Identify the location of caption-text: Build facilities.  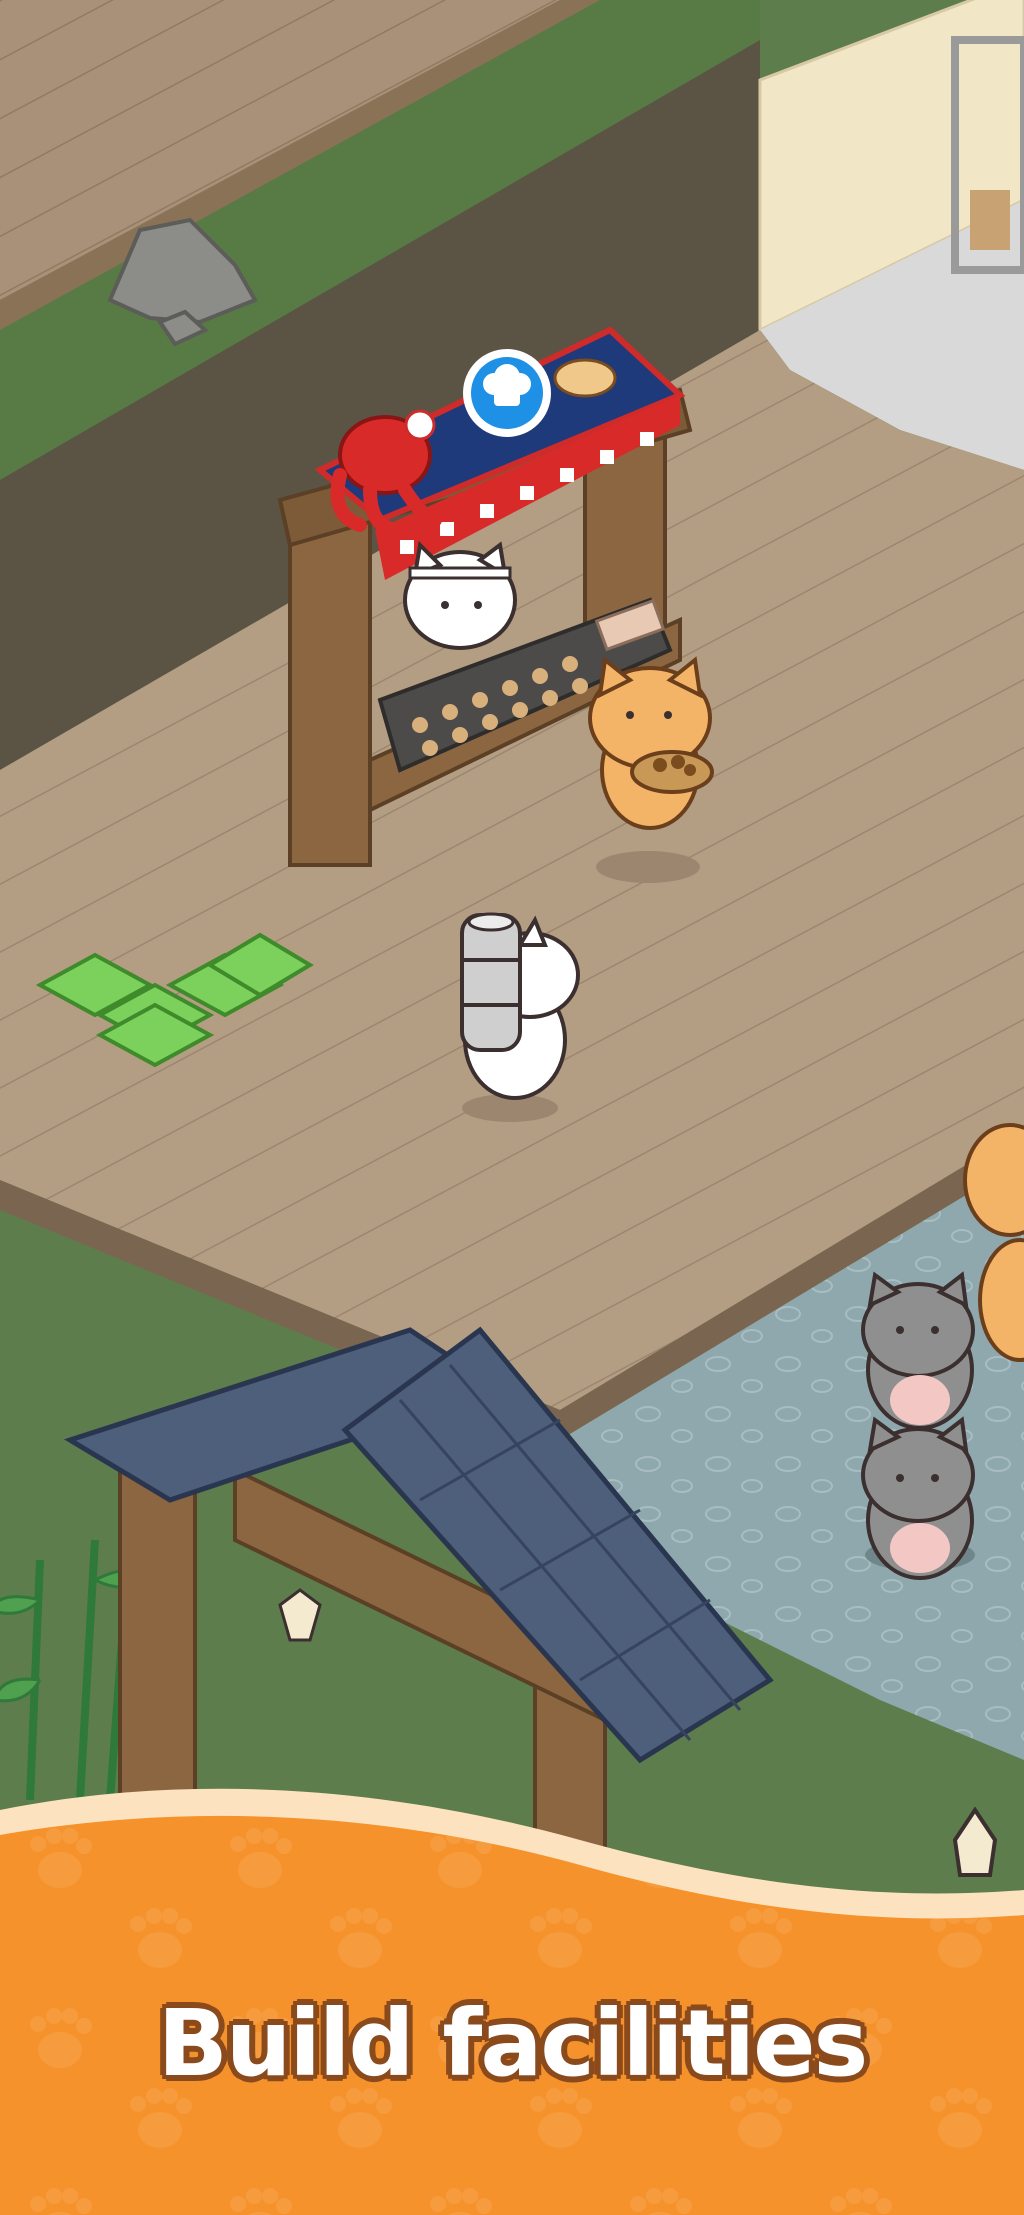
(513, 2043).